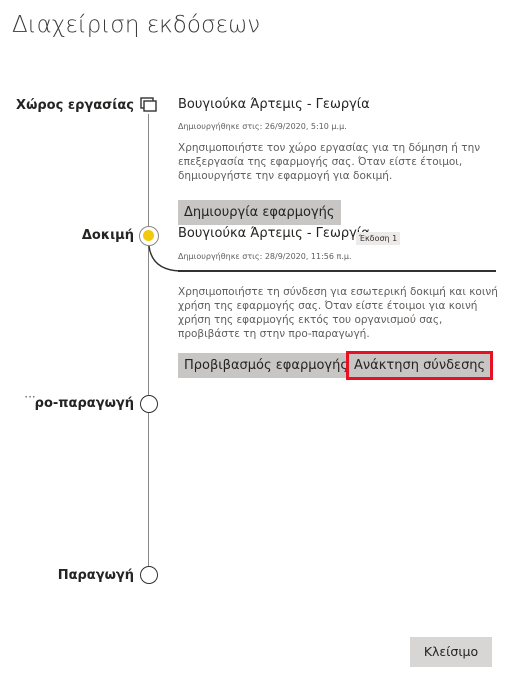  What do you see at coordinates (84, 403) in the screenshot?
I see `stage-label-preproduction: ρο-παραγωγή` at bounding box center [84, 403].